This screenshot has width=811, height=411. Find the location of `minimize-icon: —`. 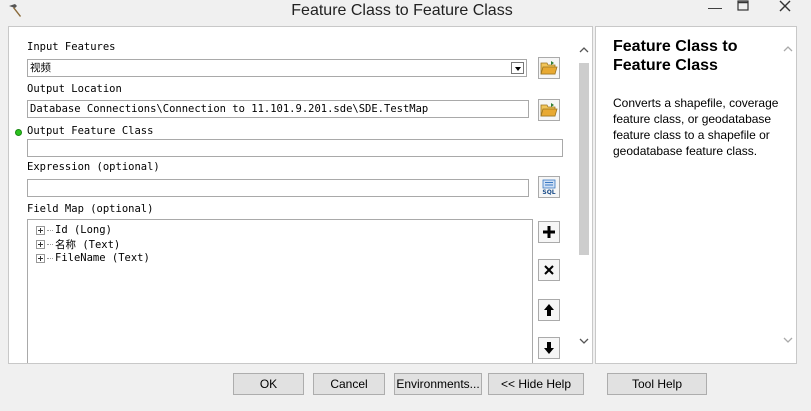

minimize-icon: — is located at coordinates (715, 7).